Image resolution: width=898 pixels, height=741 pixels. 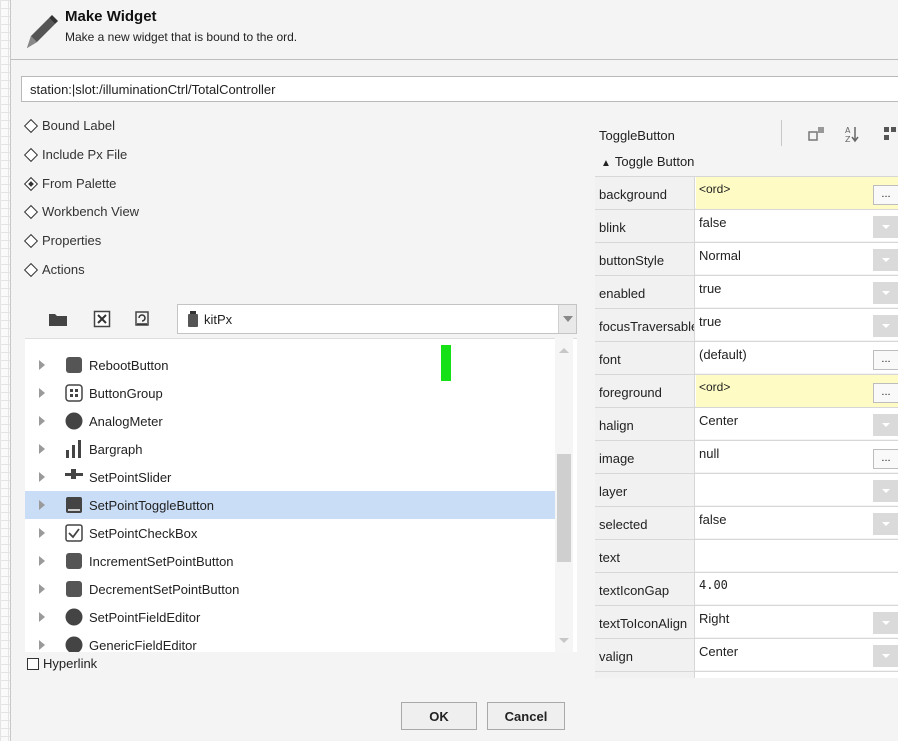 I want to click on option-properties: Properties, so click(x=62, y=243).